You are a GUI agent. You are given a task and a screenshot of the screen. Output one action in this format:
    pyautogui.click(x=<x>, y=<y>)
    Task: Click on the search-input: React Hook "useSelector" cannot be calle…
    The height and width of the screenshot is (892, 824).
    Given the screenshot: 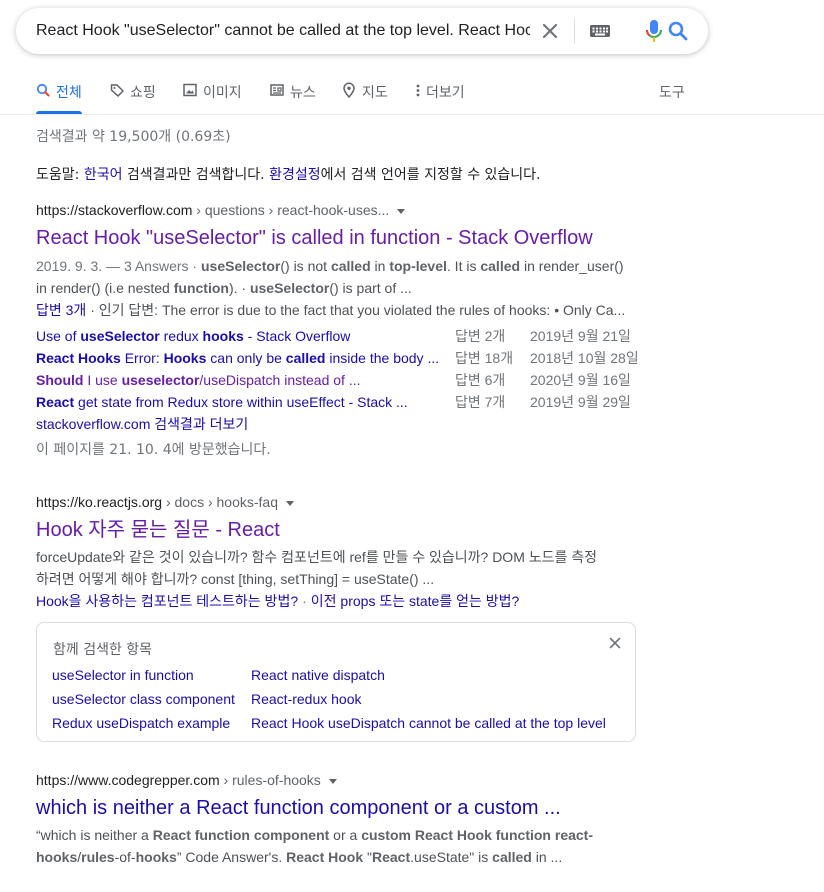 What is the action you would take?
    pyautogui.click(x=283, y=31)
    